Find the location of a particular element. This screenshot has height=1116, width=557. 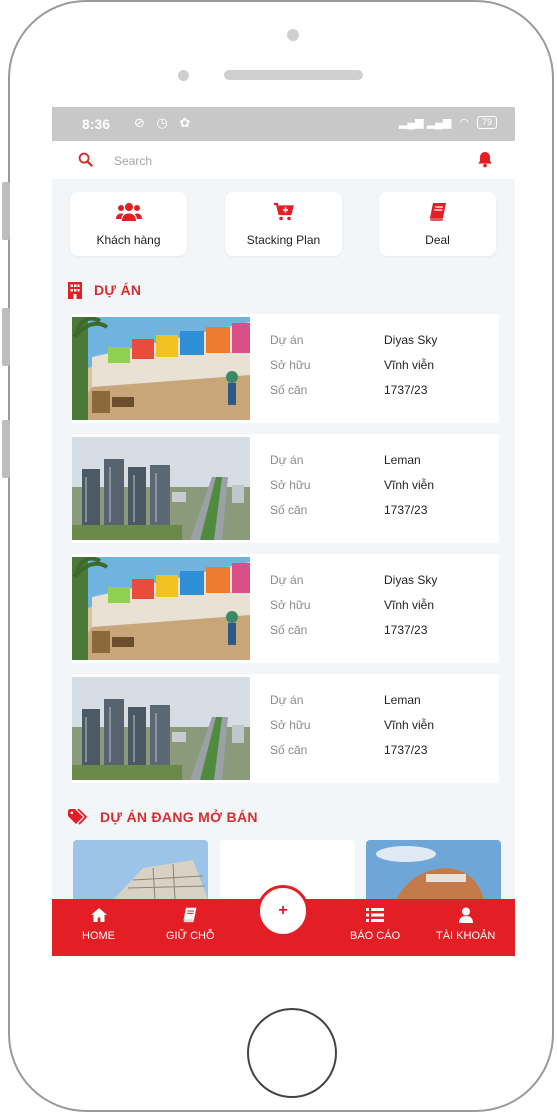

section-title: DỰ ÁN is located at coordinates (118, 290).